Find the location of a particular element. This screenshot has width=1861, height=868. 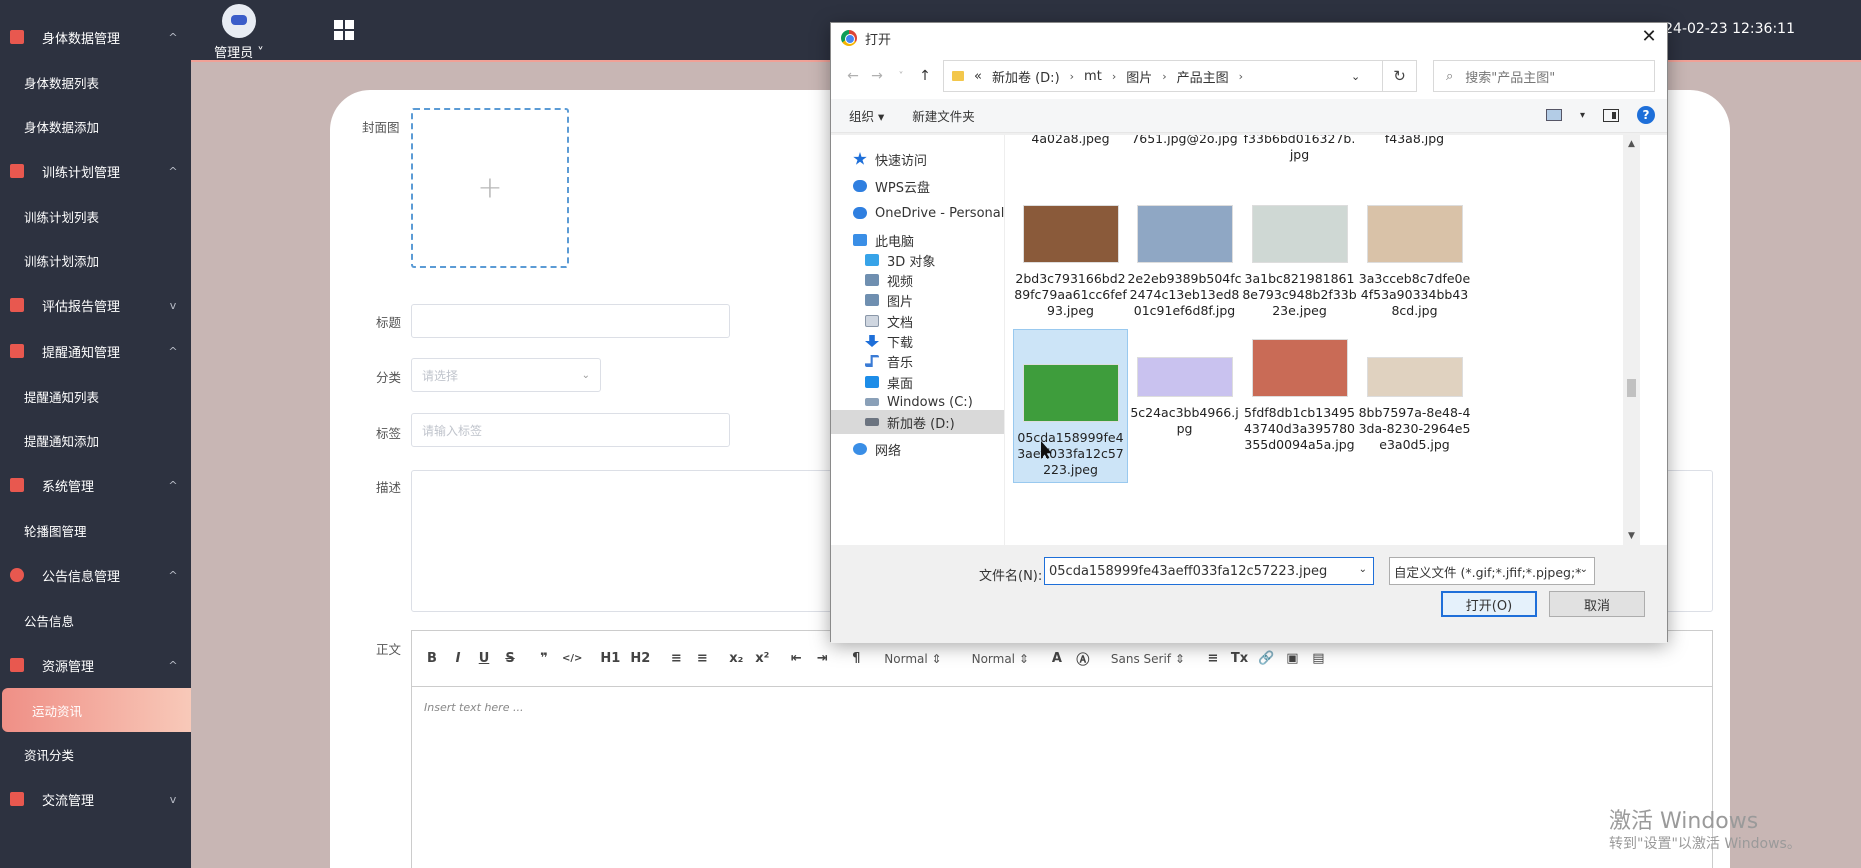

clear-format-button: Tx is located at coordinates (1239, 658).